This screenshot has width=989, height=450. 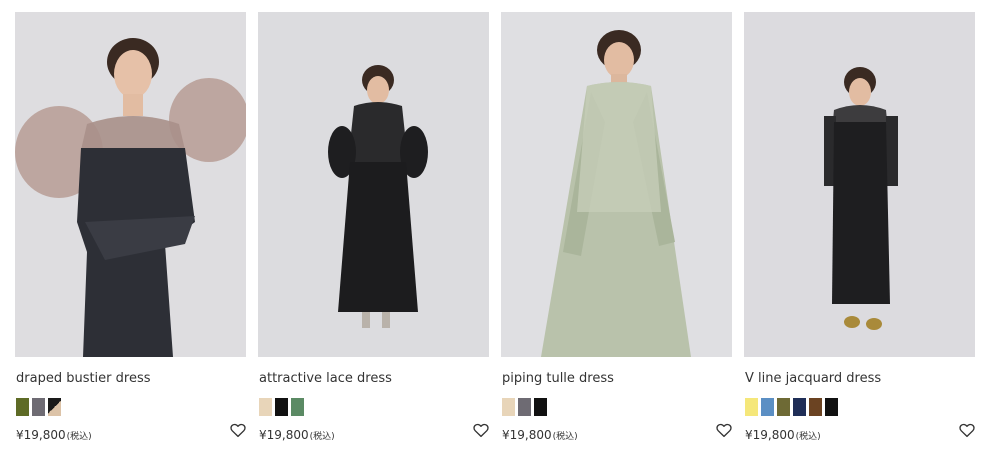 What do you see at coordinates (83, 378) in the screenshot?
I see `product-name: draped bustier dress` at bounding box center [83, 378].